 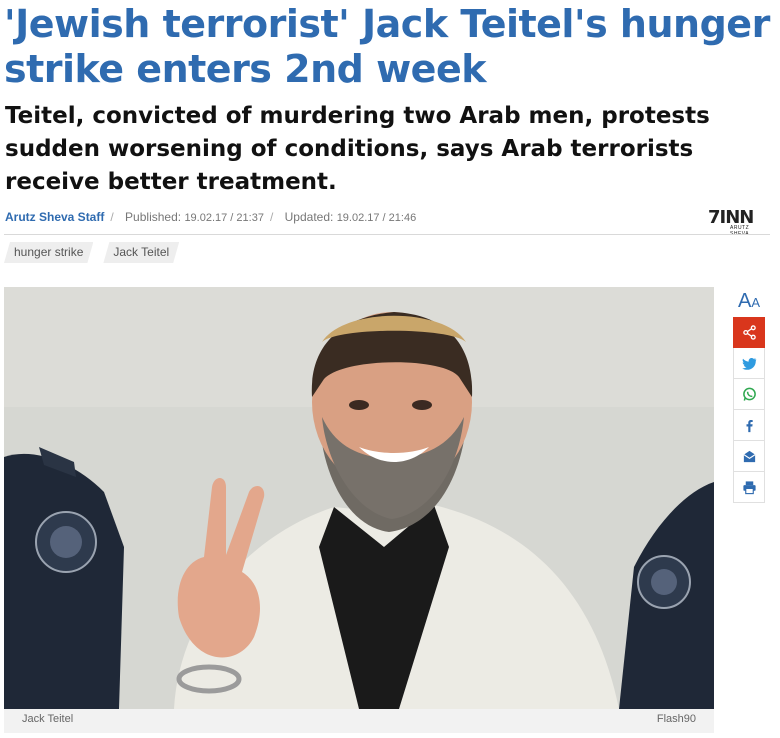 What do you see at coordinates (48, 719) in the screenshot?
I see `photo-caption: Jack Teitel` at bounding box center [48, 719].